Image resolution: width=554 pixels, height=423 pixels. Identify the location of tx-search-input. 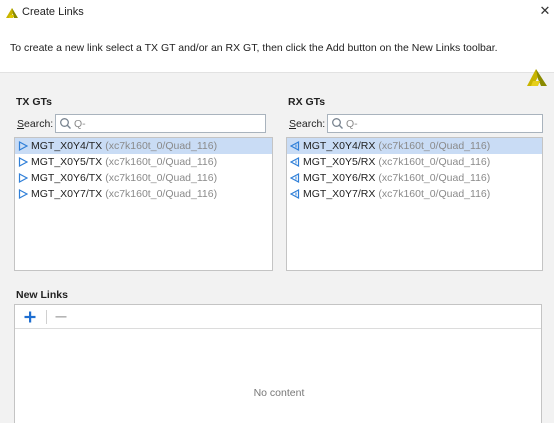
(168, 123).